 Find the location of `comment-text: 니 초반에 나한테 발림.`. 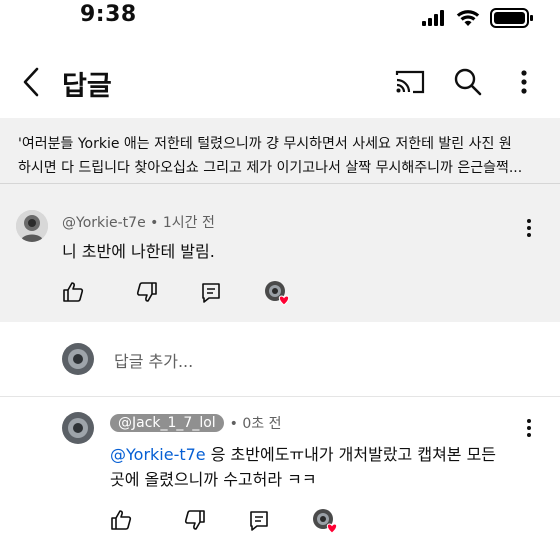

comment-text: 니 초반에 나한테 발림. is located at coordinates (138, 251).